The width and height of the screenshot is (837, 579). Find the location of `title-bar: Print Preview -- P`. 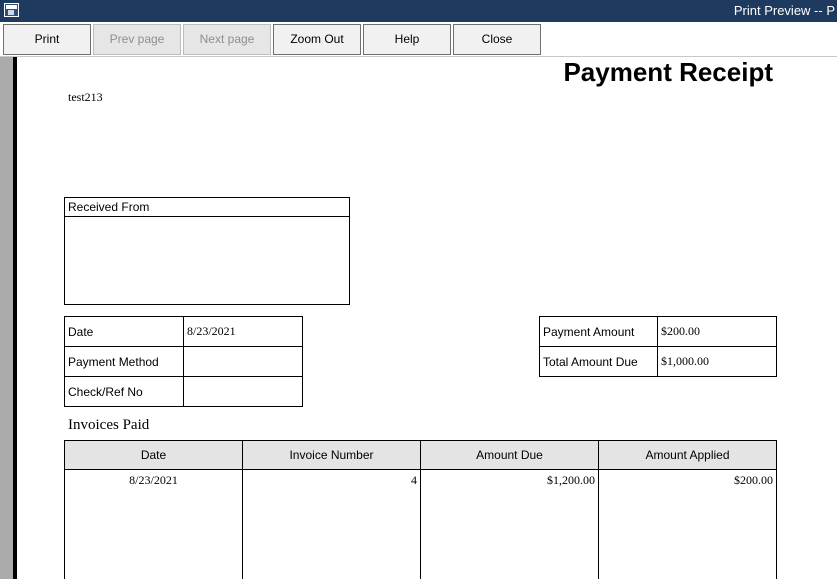

title-bar: Print Preview -- P is located at coordinates (418, 11).